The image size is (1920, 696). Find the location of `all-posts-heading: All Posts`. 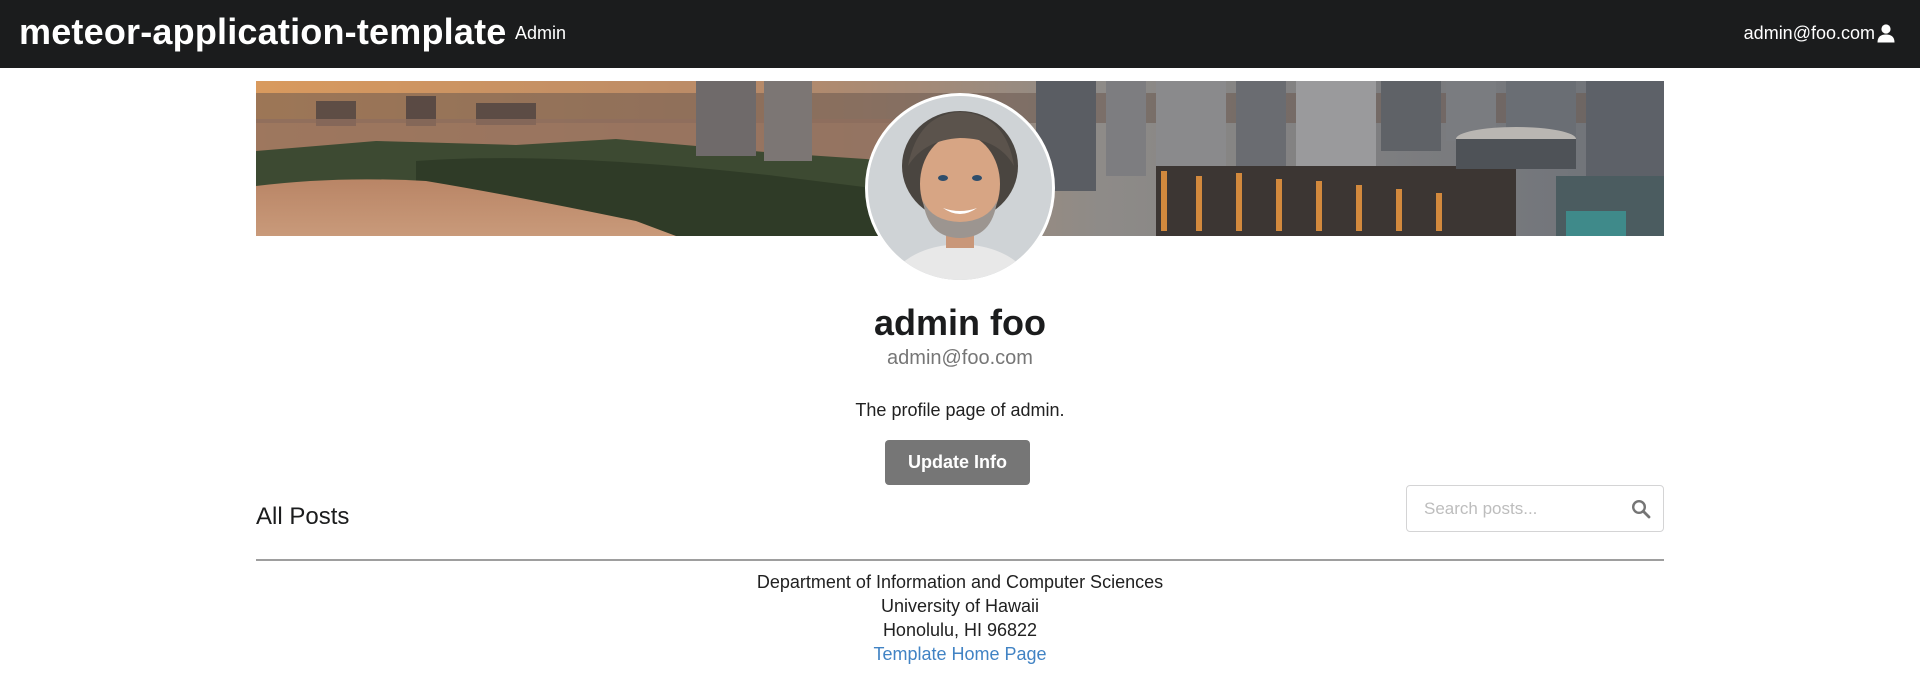

all-posts-heading: All Posts is located at coordinates (303, 516).